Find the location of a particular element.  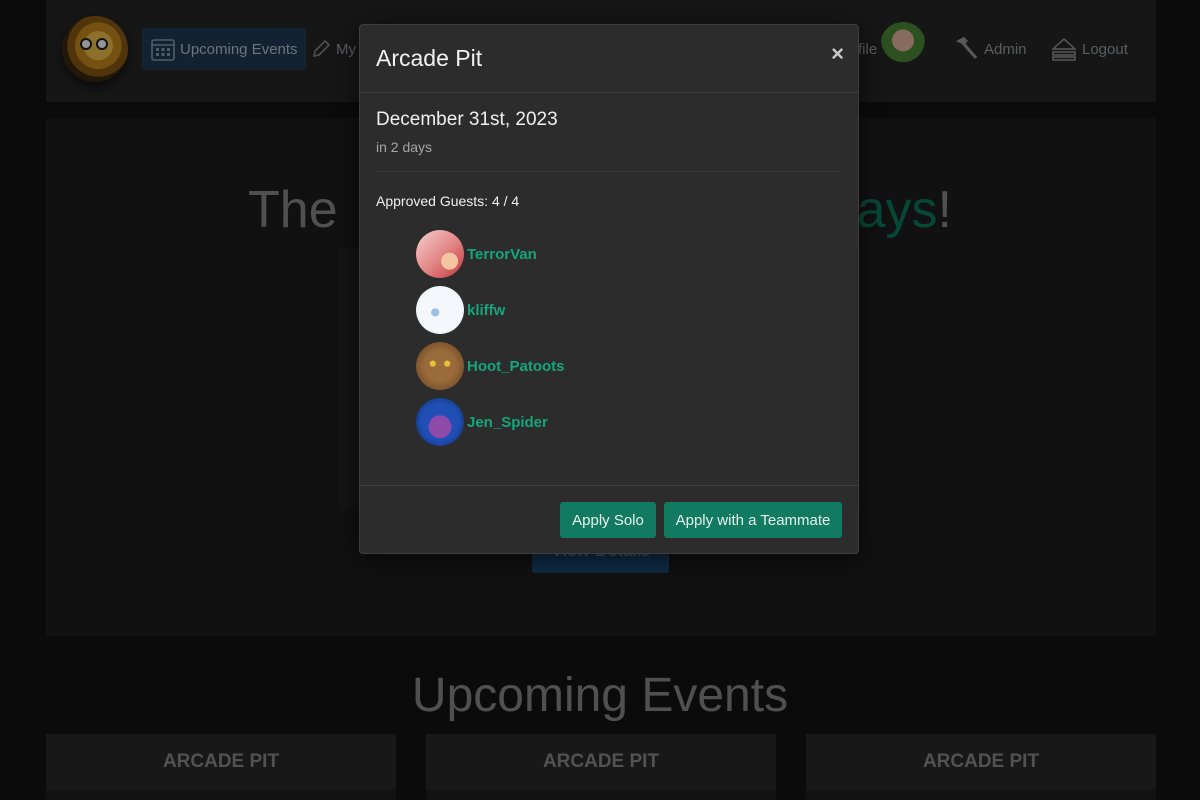

guest-name-link: kliffw is located at coordinates (486, 310).